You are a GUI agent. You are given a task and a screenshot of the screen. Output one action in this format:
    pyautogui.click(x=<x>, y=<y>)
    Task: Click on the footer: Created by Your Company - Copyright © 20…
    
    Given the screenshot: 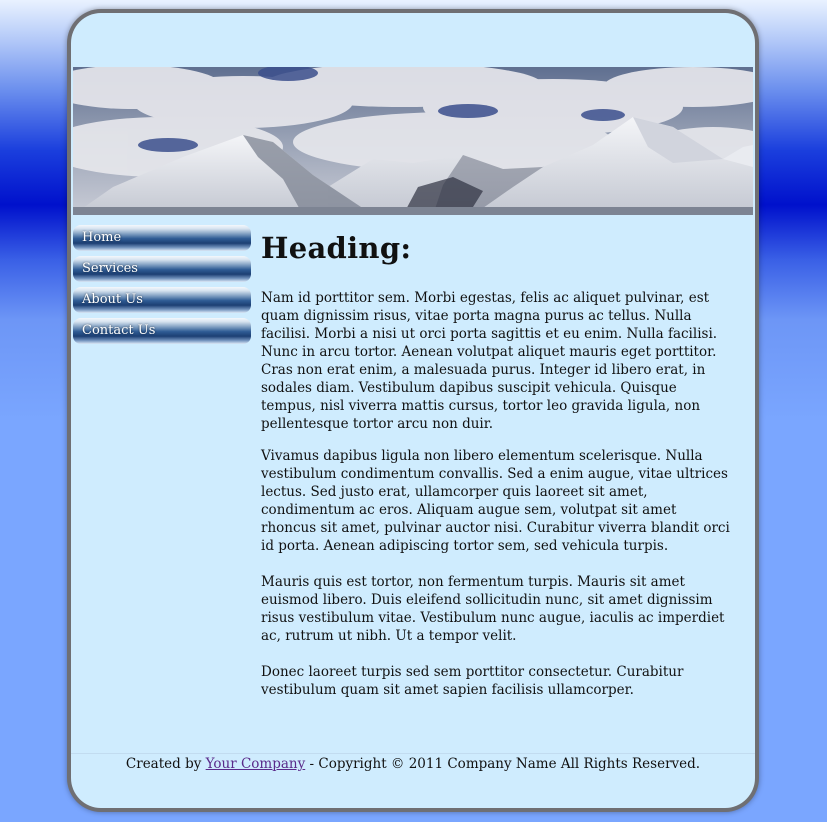 What is the action you would take?
    pyautogui.click(x=413, y=764)
    